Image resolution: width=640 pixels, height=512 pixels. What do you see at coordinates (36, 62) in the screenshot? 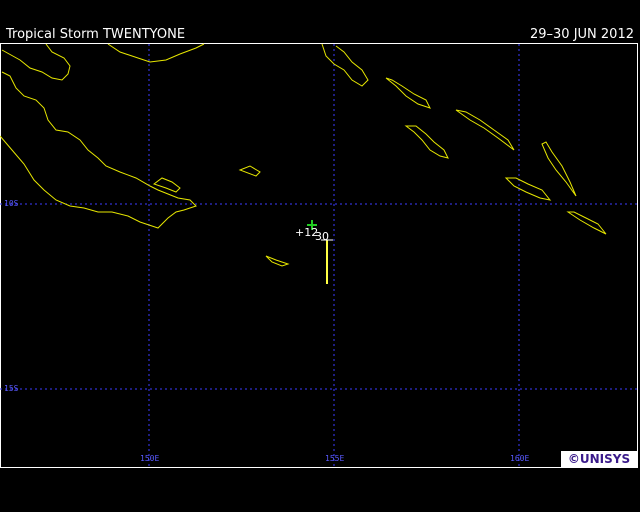
I see `coastline-new-guinea` at bounding box center [36, 62].